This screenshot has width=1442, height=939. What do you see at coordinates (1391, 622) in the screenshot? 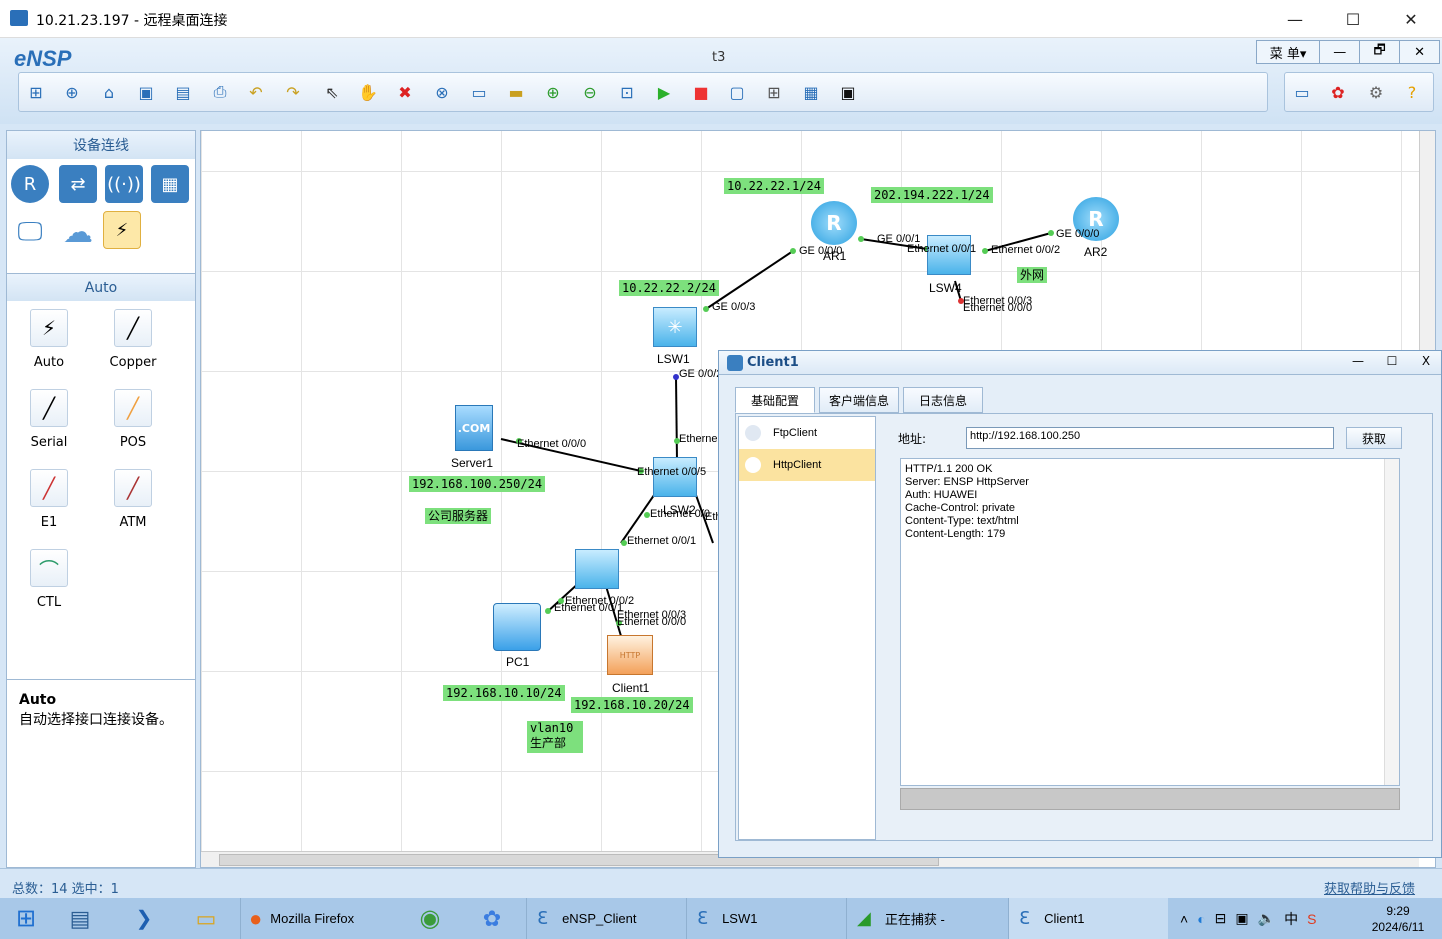
I see `response-scrollbar` at bounding box center [1391, 622].